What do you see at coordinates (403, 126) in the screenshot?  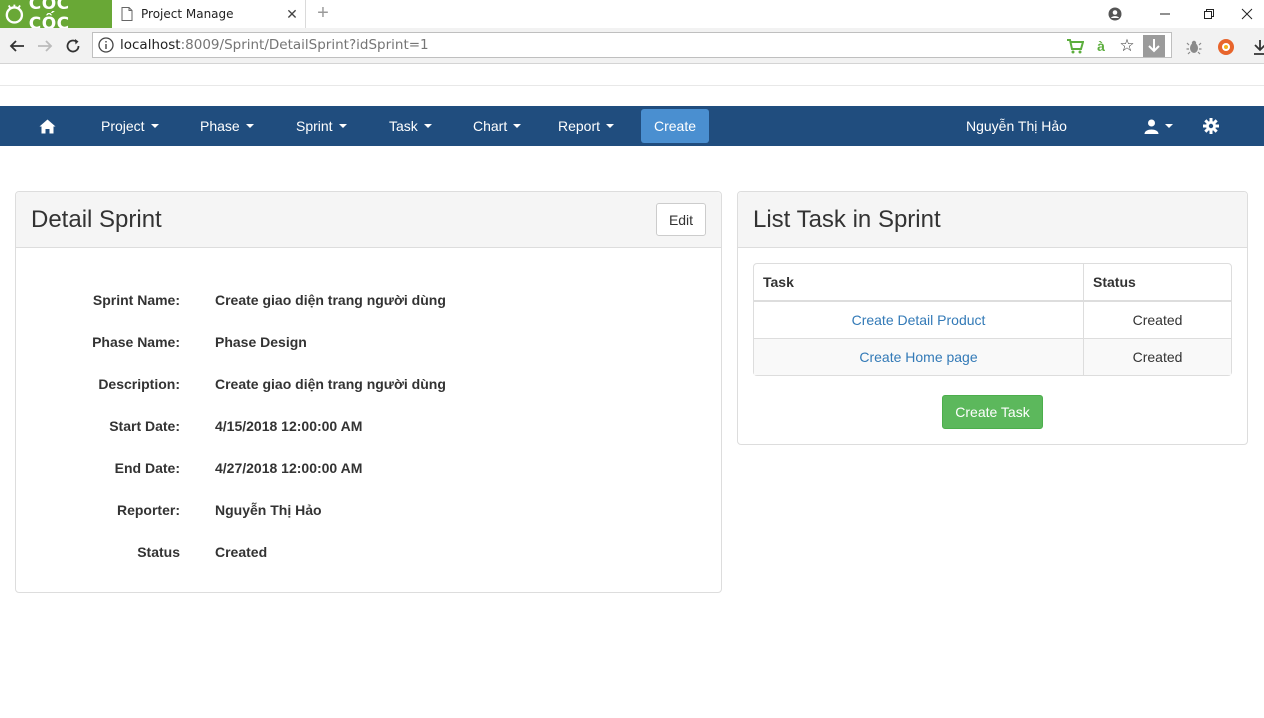 I see `nav-task-label: Task` at bounding box center [403, 126].